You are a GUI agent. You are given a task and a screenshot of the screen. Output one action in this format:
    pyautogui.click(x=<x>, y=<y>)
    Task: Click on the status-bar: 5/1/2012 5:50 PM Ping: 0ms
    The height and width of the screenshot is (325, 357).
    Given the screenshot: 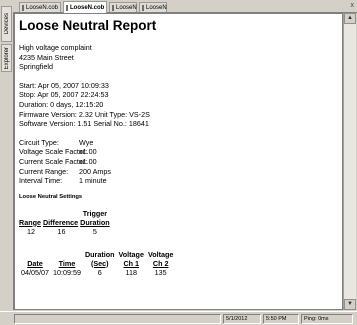 What is the action you would take?
    pyautogui.click(x=178, y=318)
    